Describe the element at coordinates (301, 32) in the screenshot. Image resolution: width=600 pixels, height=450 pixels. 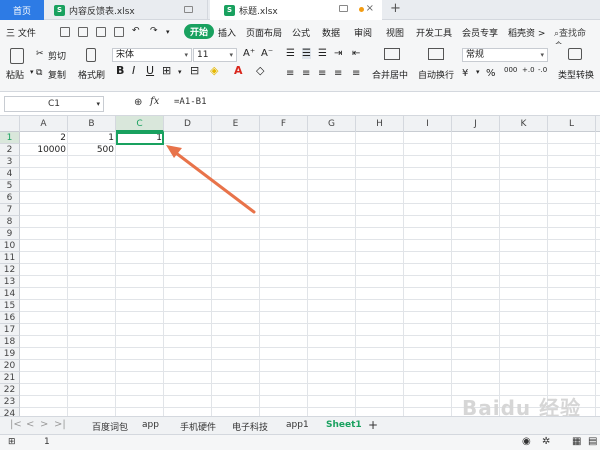
I see `menu-formulas: 公式` at that location.